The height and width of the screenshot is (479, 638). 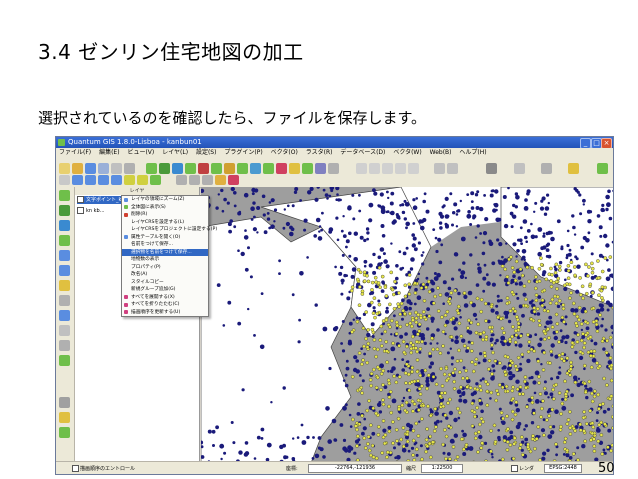 I want to click on menu-item: 設定(S), so click(x=206, y=153).